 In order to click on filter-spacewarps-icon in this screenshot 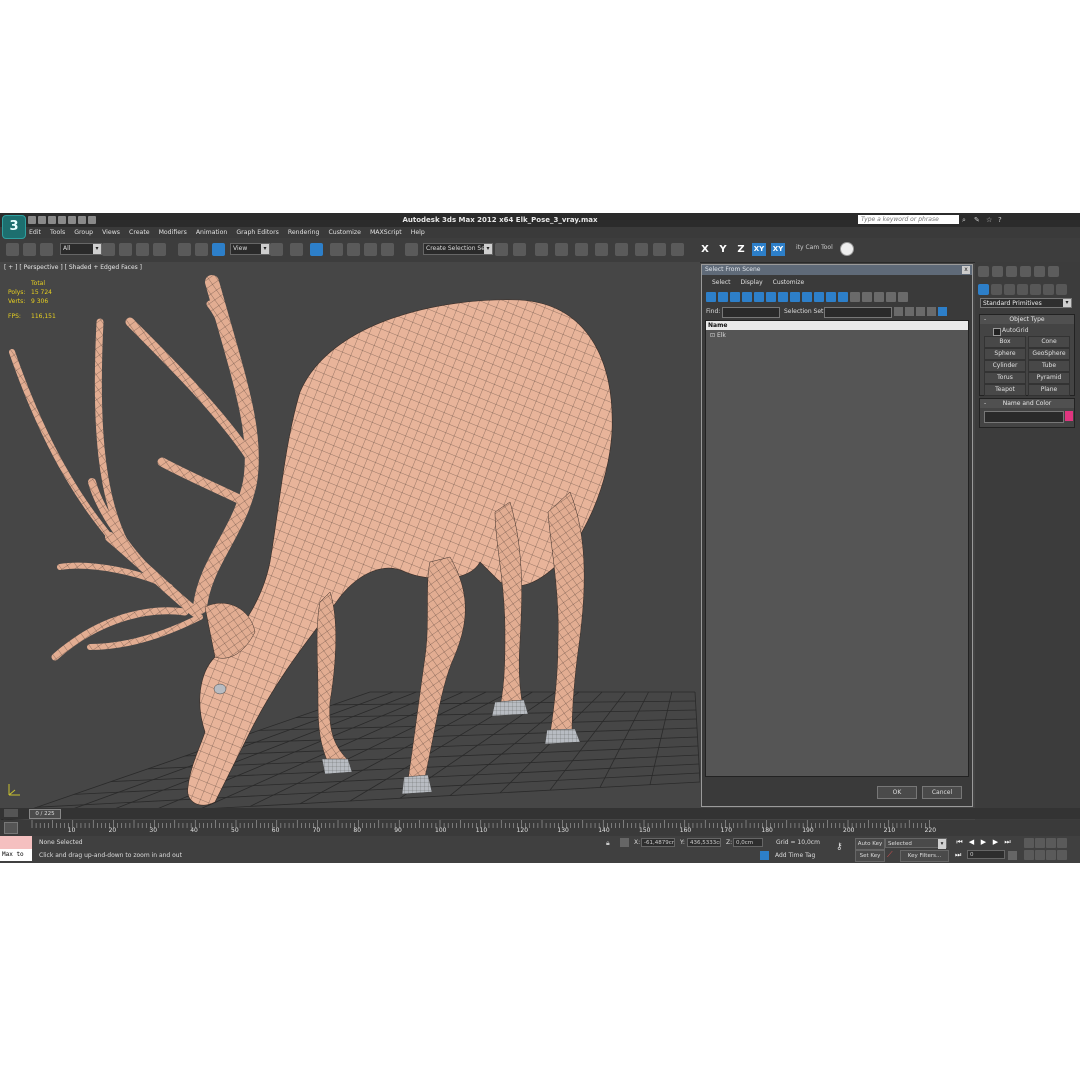, I will do `click(771, 297)`.